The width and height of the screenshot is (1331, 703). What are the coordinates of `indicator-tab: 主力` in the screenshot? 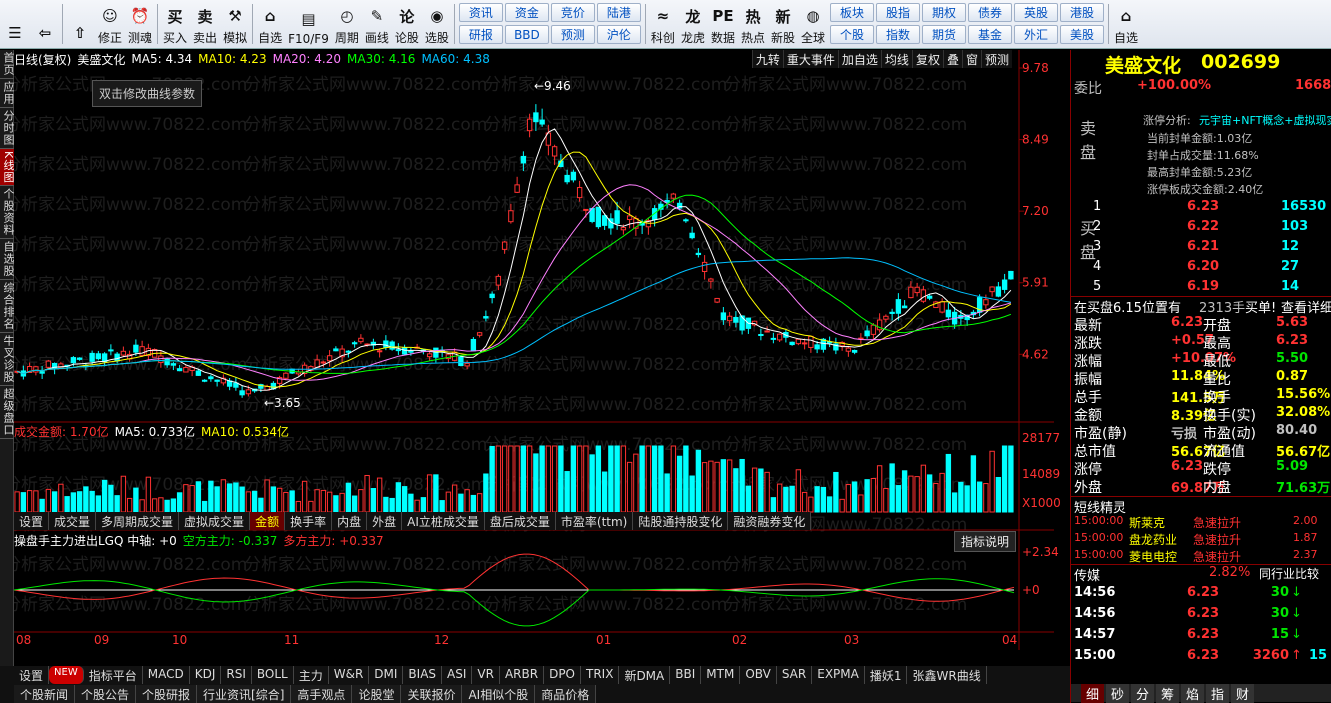 It's located at (311, 675).